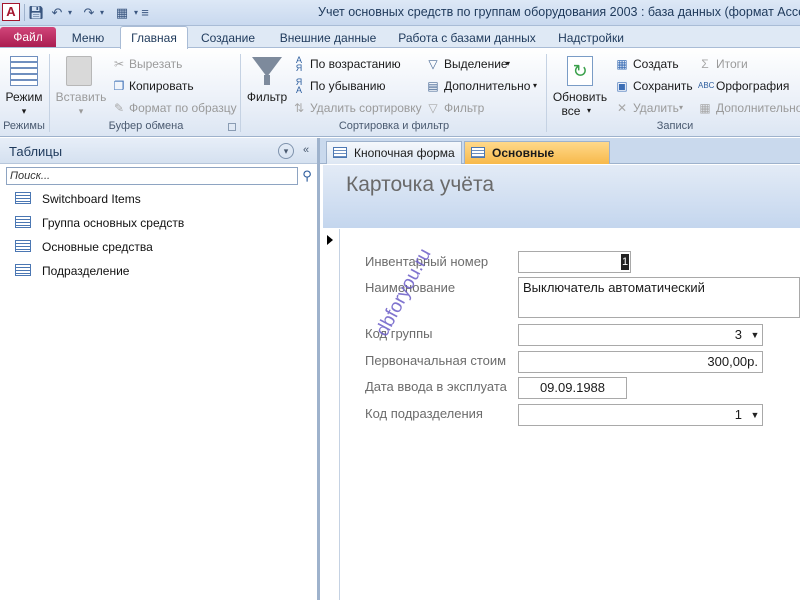 This screenshot has height=600, width=800. What do you see at coordinates (81, 97) in the screenshot?
I see `paste-button: Вставить` at bounding box center [81, 97].